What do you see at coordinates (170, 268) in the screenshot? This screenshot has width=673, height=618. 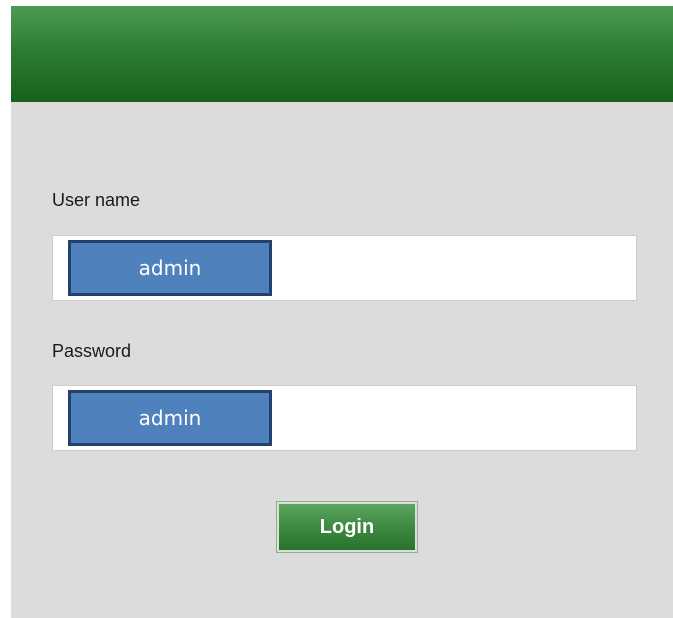 I see `username-value: admin` at bounding box center [170, 268].